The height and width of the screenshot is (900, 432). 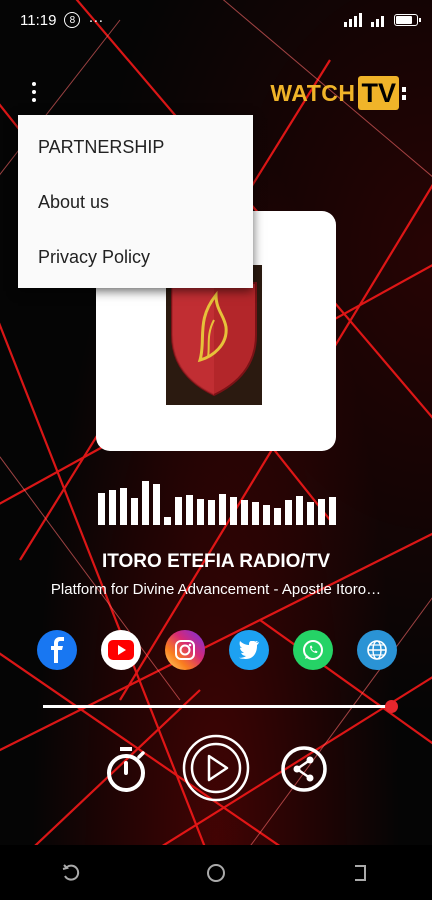 What do you see at coordinates (407, 20) in the screenshot?
I see `battery-icon` at bounding box center [407, 20].